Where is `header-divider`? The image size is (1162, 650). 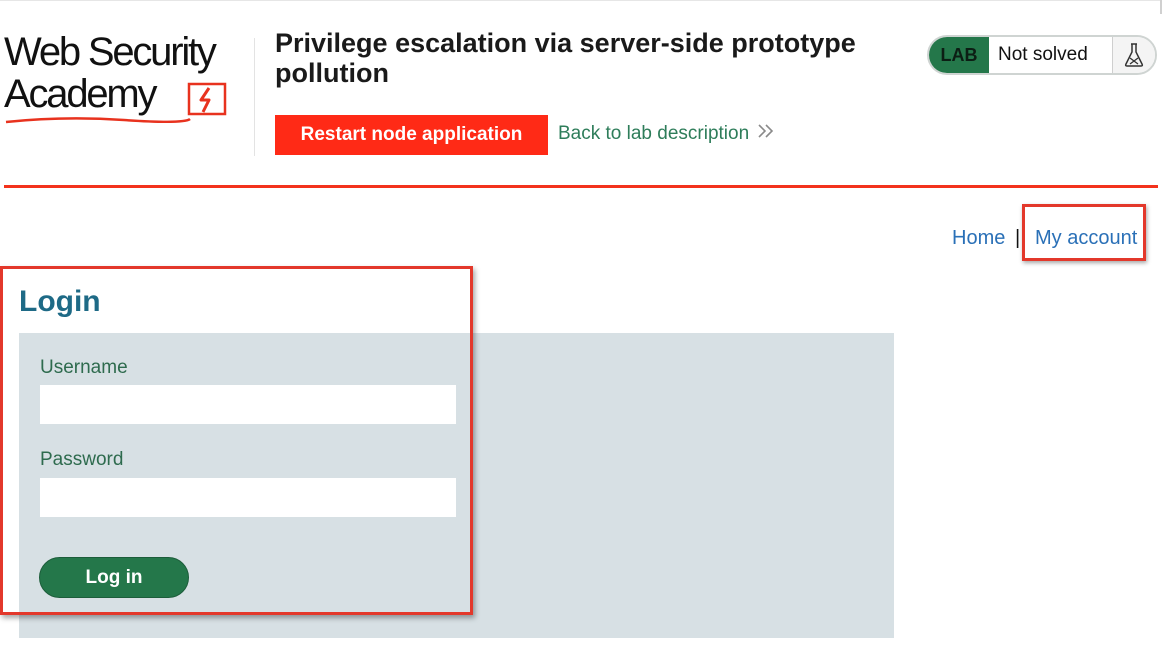
header-divider is located at coordinates (254, 97).